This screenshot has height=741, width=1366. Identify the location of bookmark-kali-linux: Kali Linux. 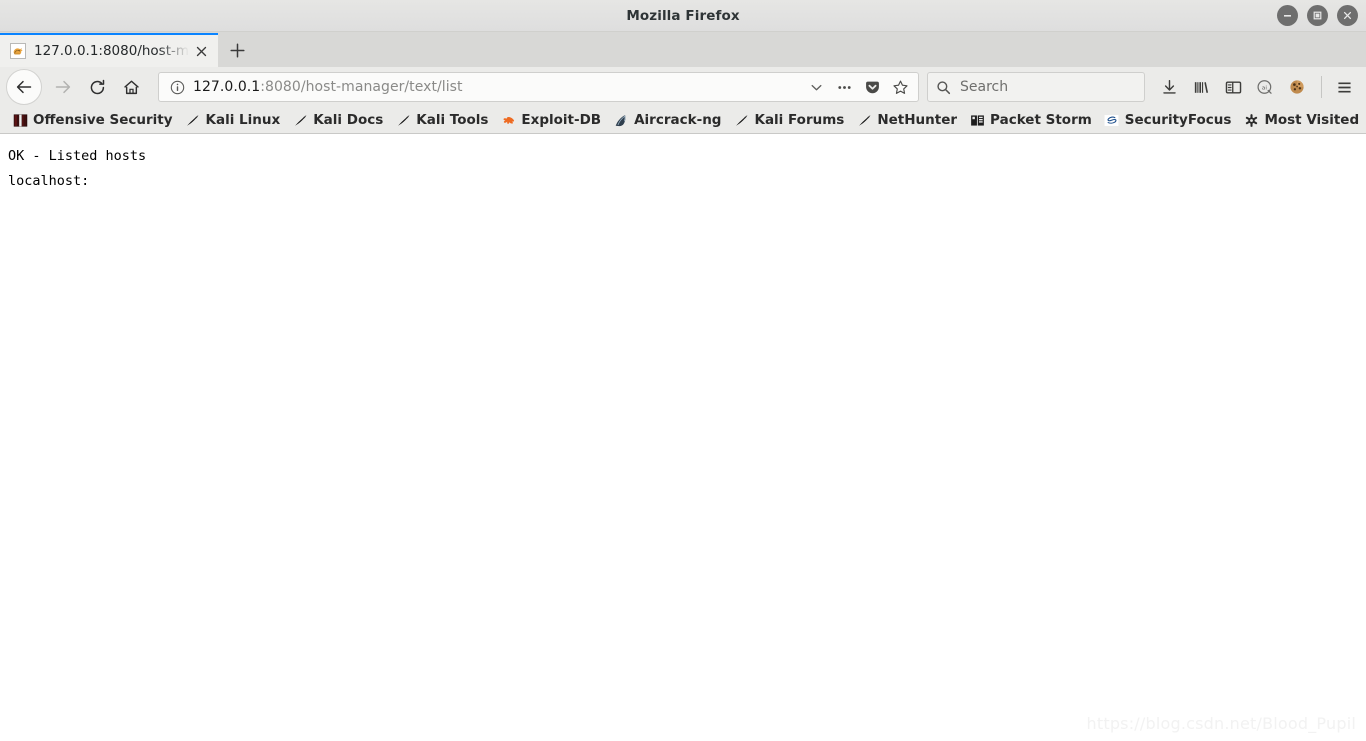
(233, 120).